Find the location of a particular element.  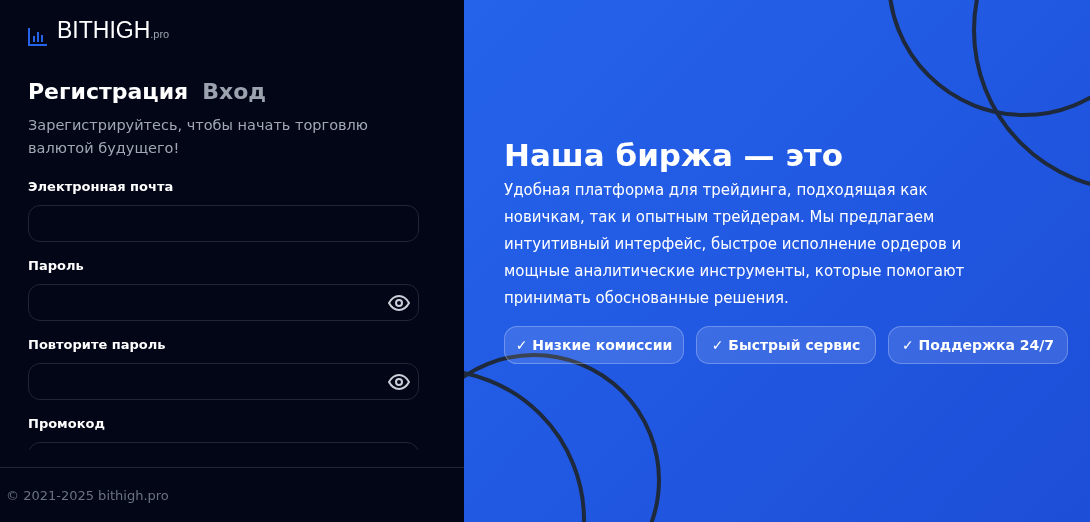

bar-chart-icon is located at coordinates (37, 37).